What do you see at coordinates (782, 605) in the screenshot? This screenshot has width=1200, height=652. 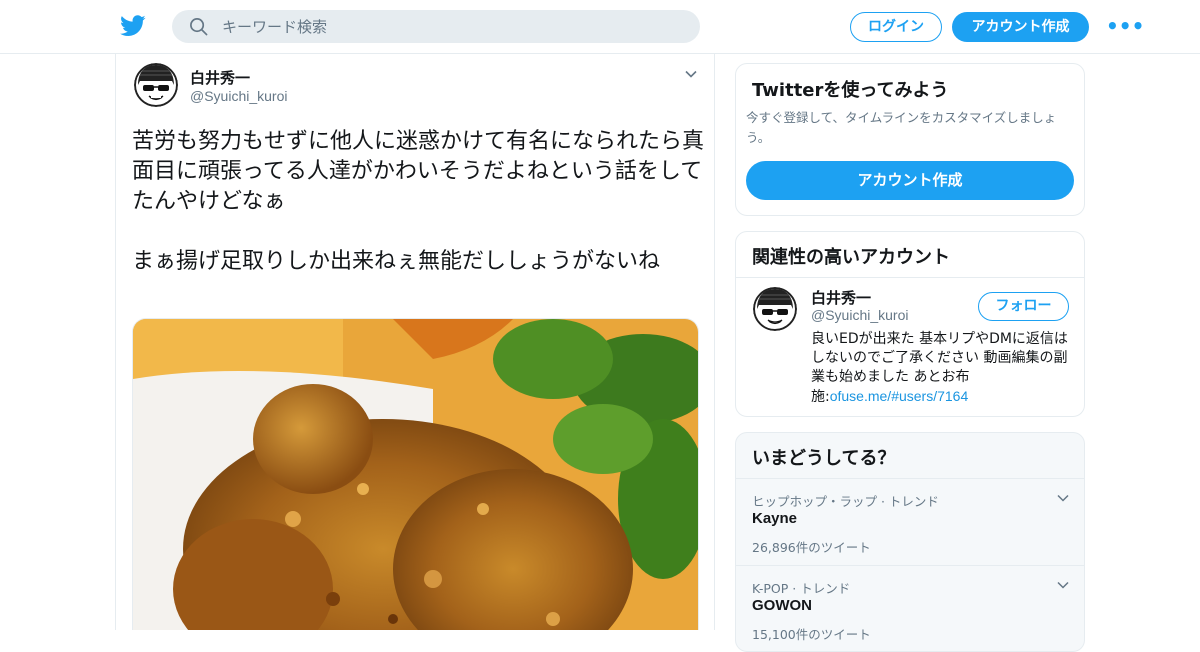 I see `trend-name: GOWON` at bounding box center [782, 605].